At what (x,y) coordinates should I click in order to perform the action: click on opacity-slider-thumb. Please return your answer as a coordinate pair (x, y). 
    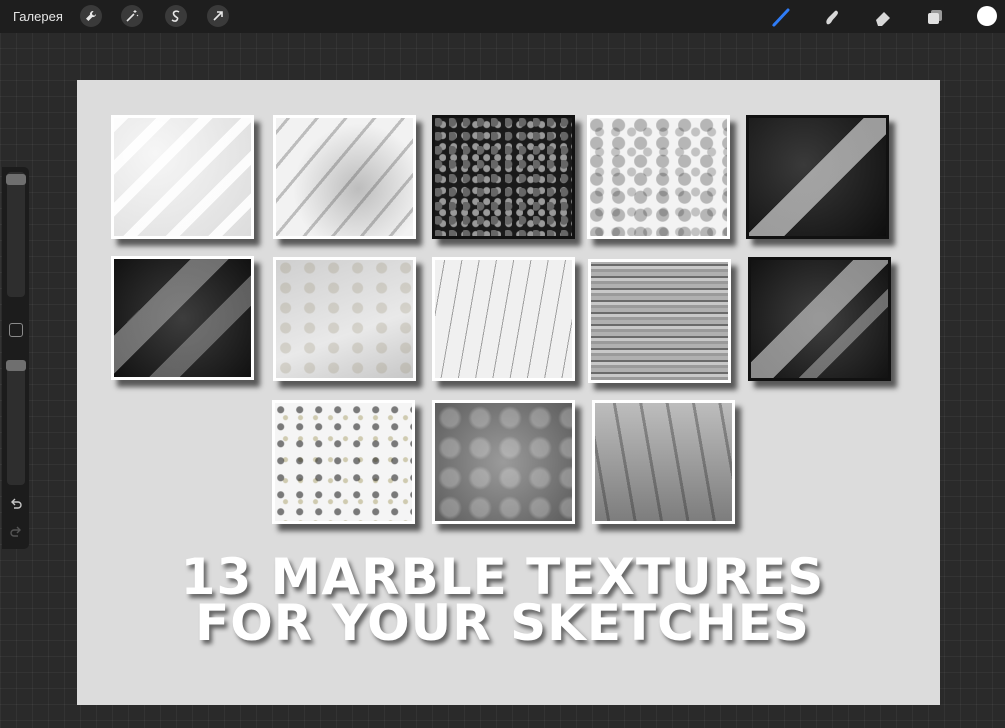
    Looking at the image, I should click on (16, 365).